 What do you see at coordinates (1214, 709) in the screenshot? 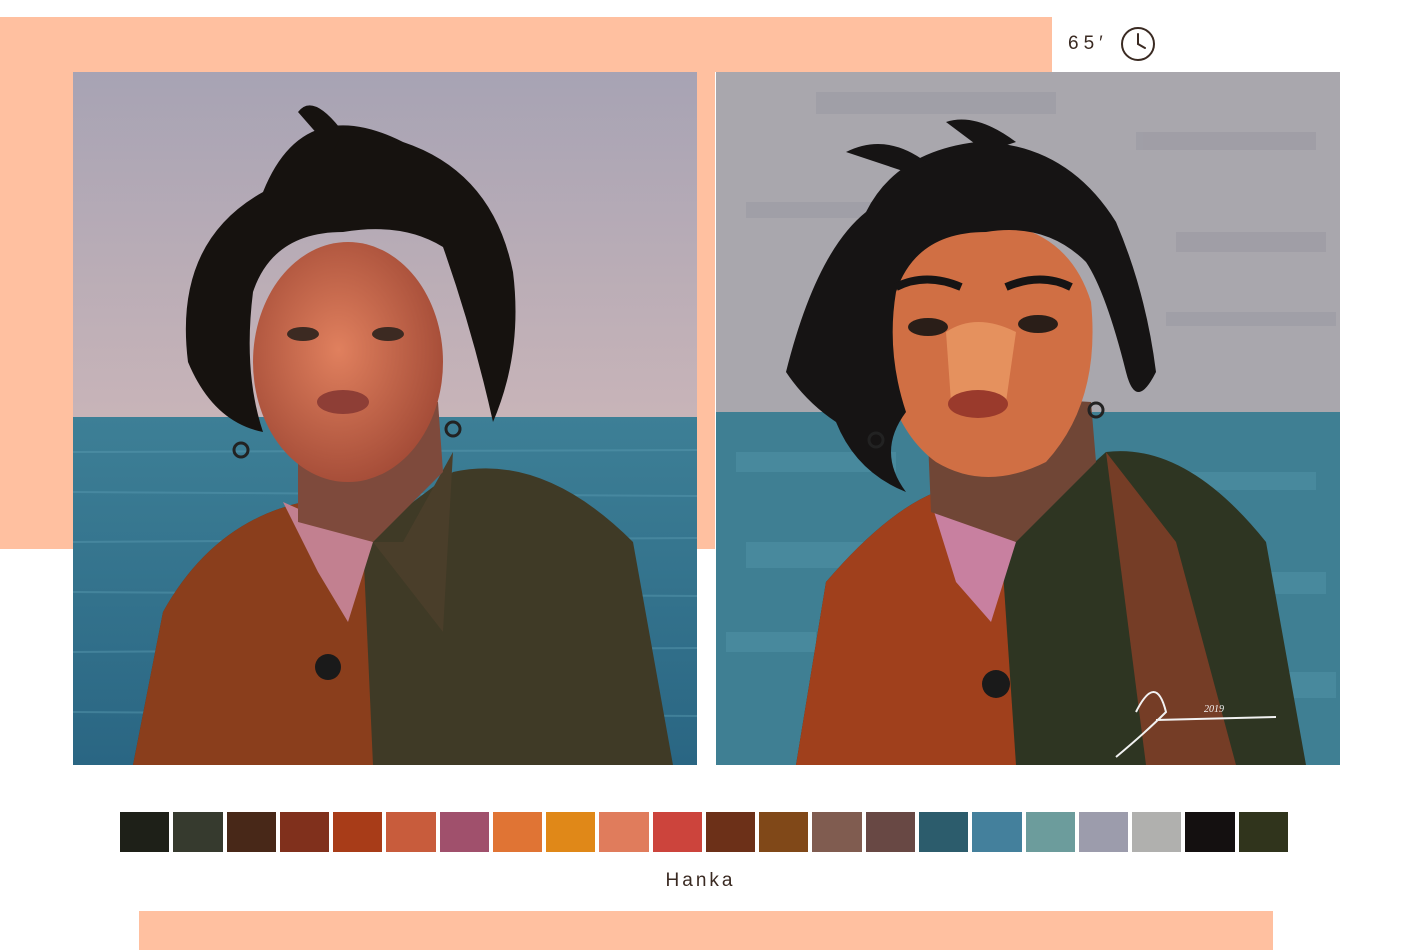
I see `signature-year: 2019` at bounding box center [1214, 709].